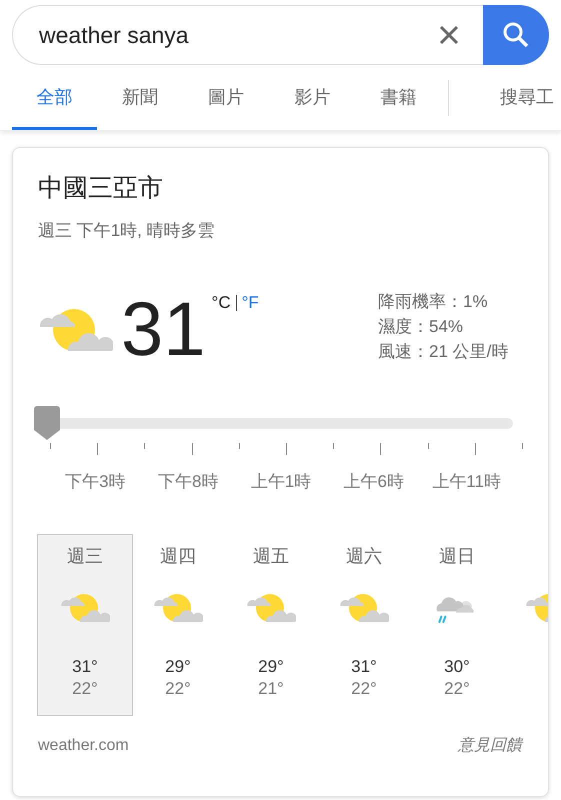 This screenshot has width=561, height=800. Describe the element at coordinates (85, 625) in the screenshot. I see `forecast-day: 週三 31° 22°` at that location.